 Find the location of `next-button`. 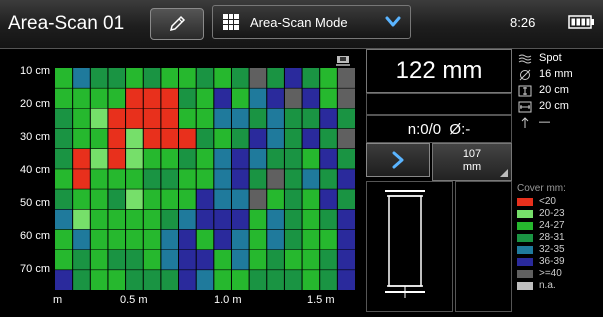

next-button is located at coordinates (398, 160).